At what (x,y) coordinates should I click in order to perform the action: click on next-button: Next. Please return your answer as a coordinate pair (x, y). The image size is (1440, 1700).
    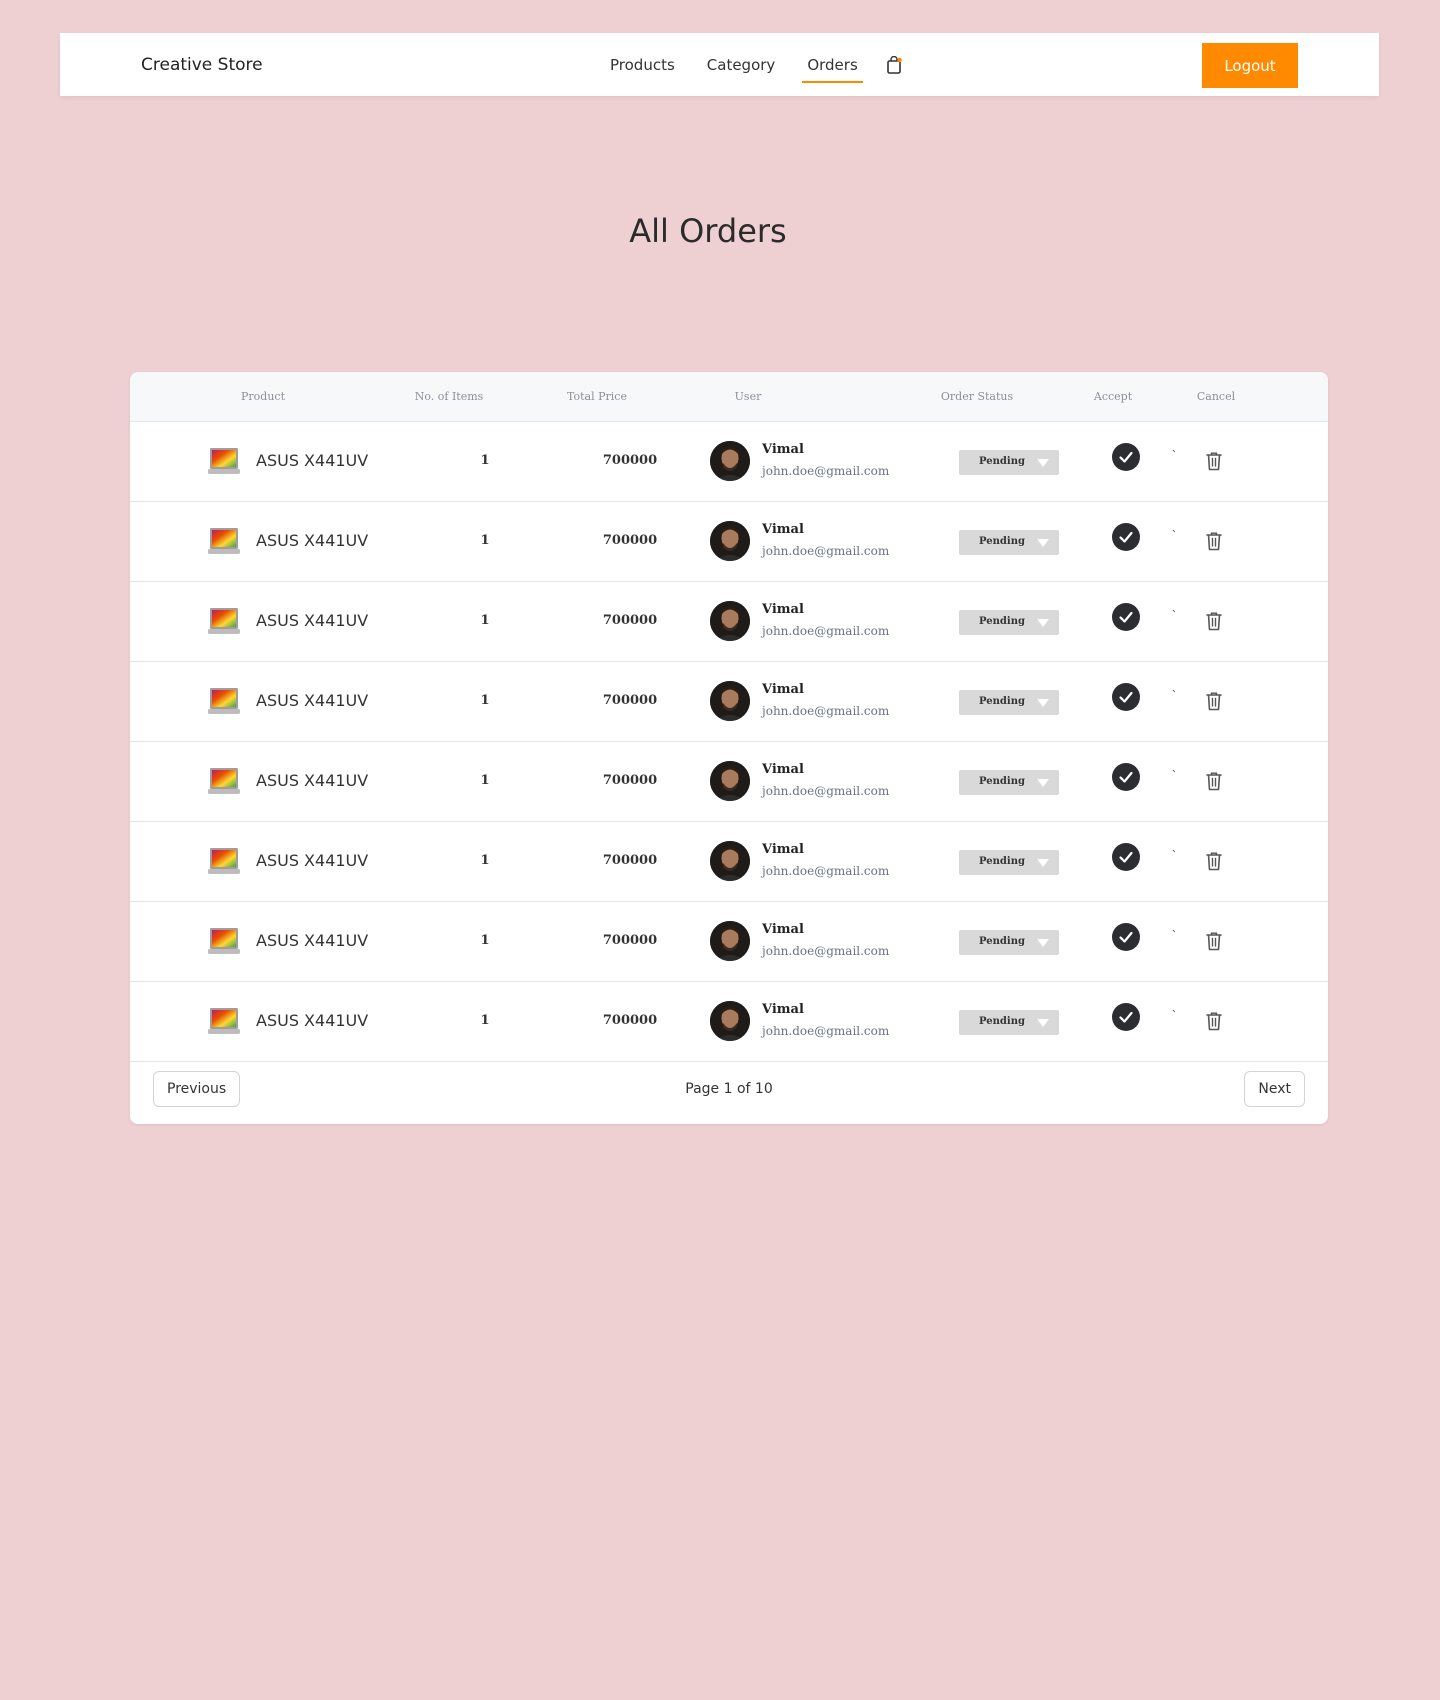
    Looking at the image, I should click on (1274, 1089).